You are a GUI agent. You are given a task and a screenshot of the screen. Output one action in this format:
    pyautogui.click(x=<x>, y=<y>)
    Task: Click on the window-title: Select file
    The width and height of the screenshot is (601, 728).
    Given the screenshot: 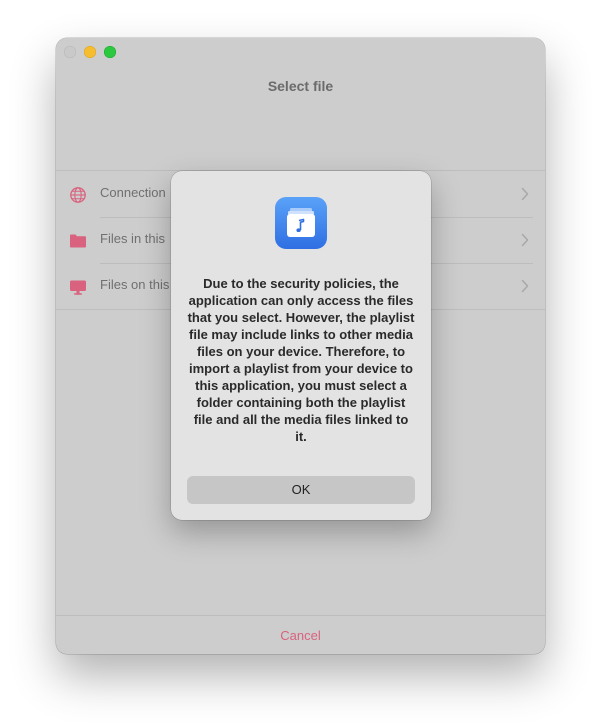 What is the action you would take?
    pyautogui.click(x=300, y=86)
    